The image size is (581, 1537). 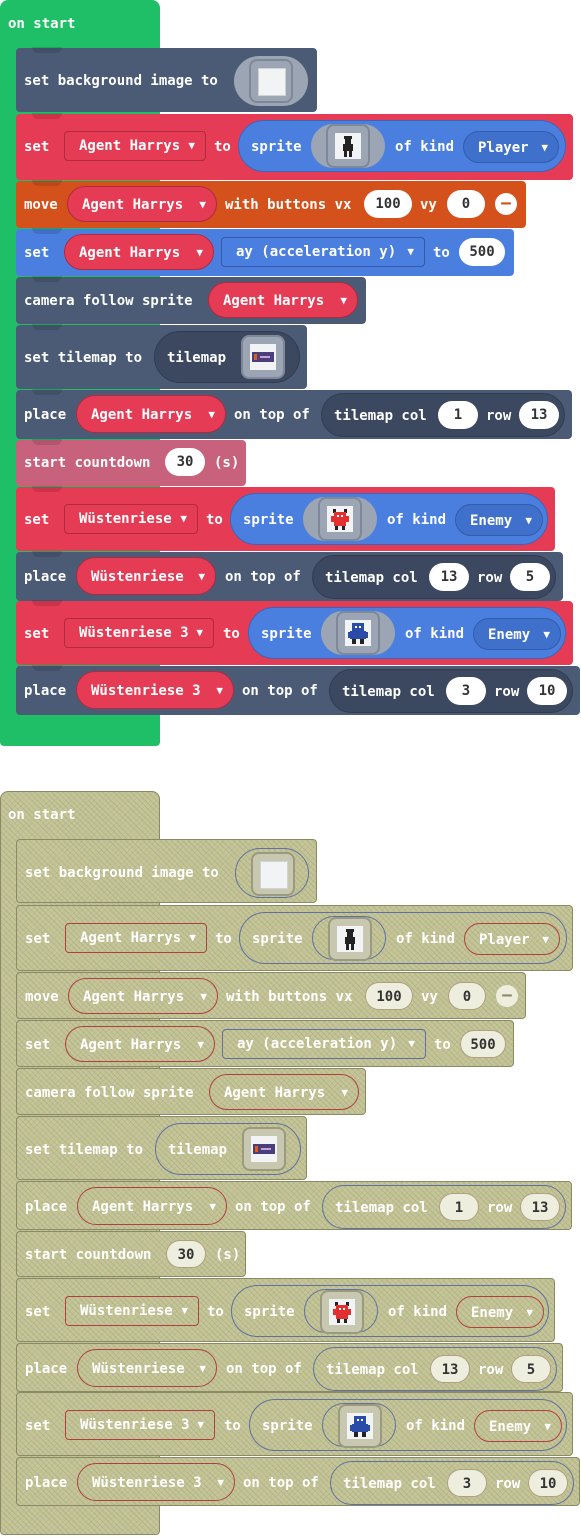 What do you see at coordinates (459, 1207) in the screenshot?
I see `col-input: 1` at bounding box center [459, 1207].